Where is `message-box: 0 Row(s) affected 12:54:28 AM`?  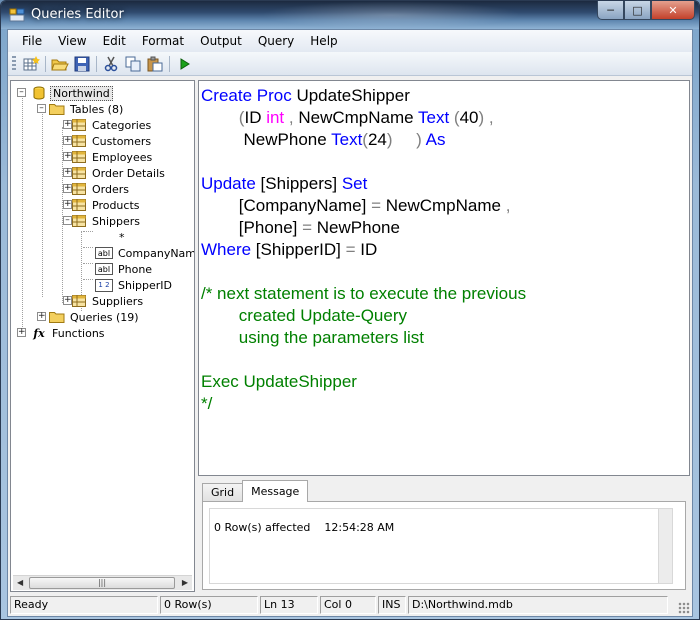 message-box: 0 Row(s) affected 12:54:28 AM is located at coordinates (441, 546).